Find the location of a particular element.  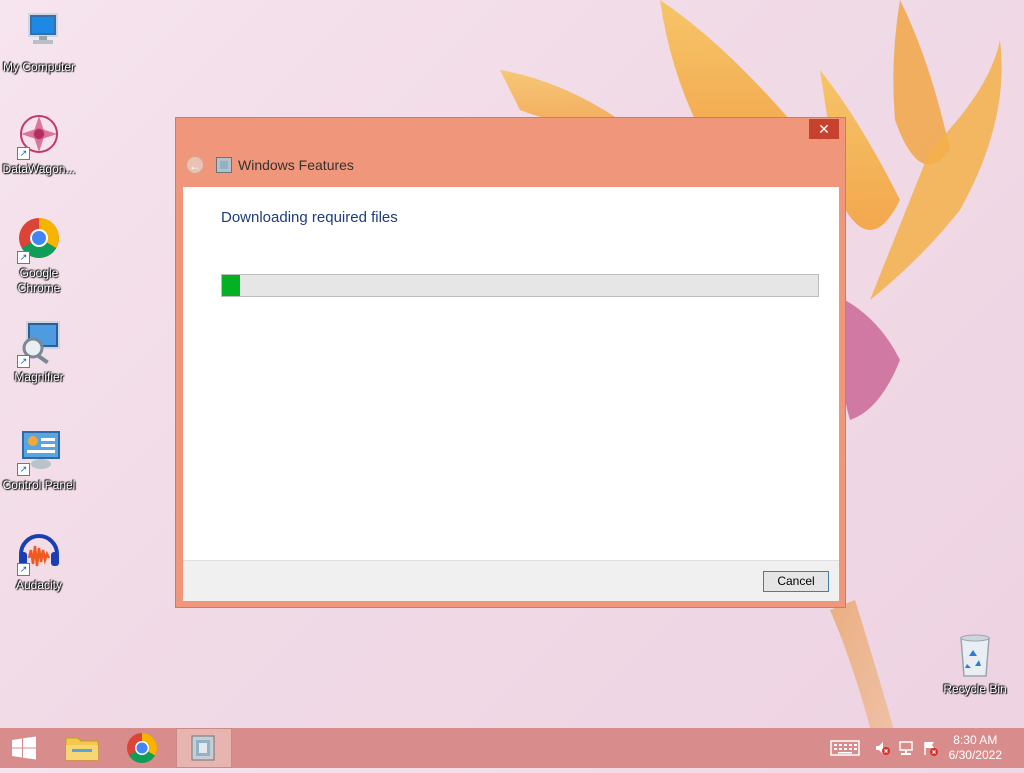

desktop-icon-audacity: ↗ Audacity is located at coordinates (39, 560).